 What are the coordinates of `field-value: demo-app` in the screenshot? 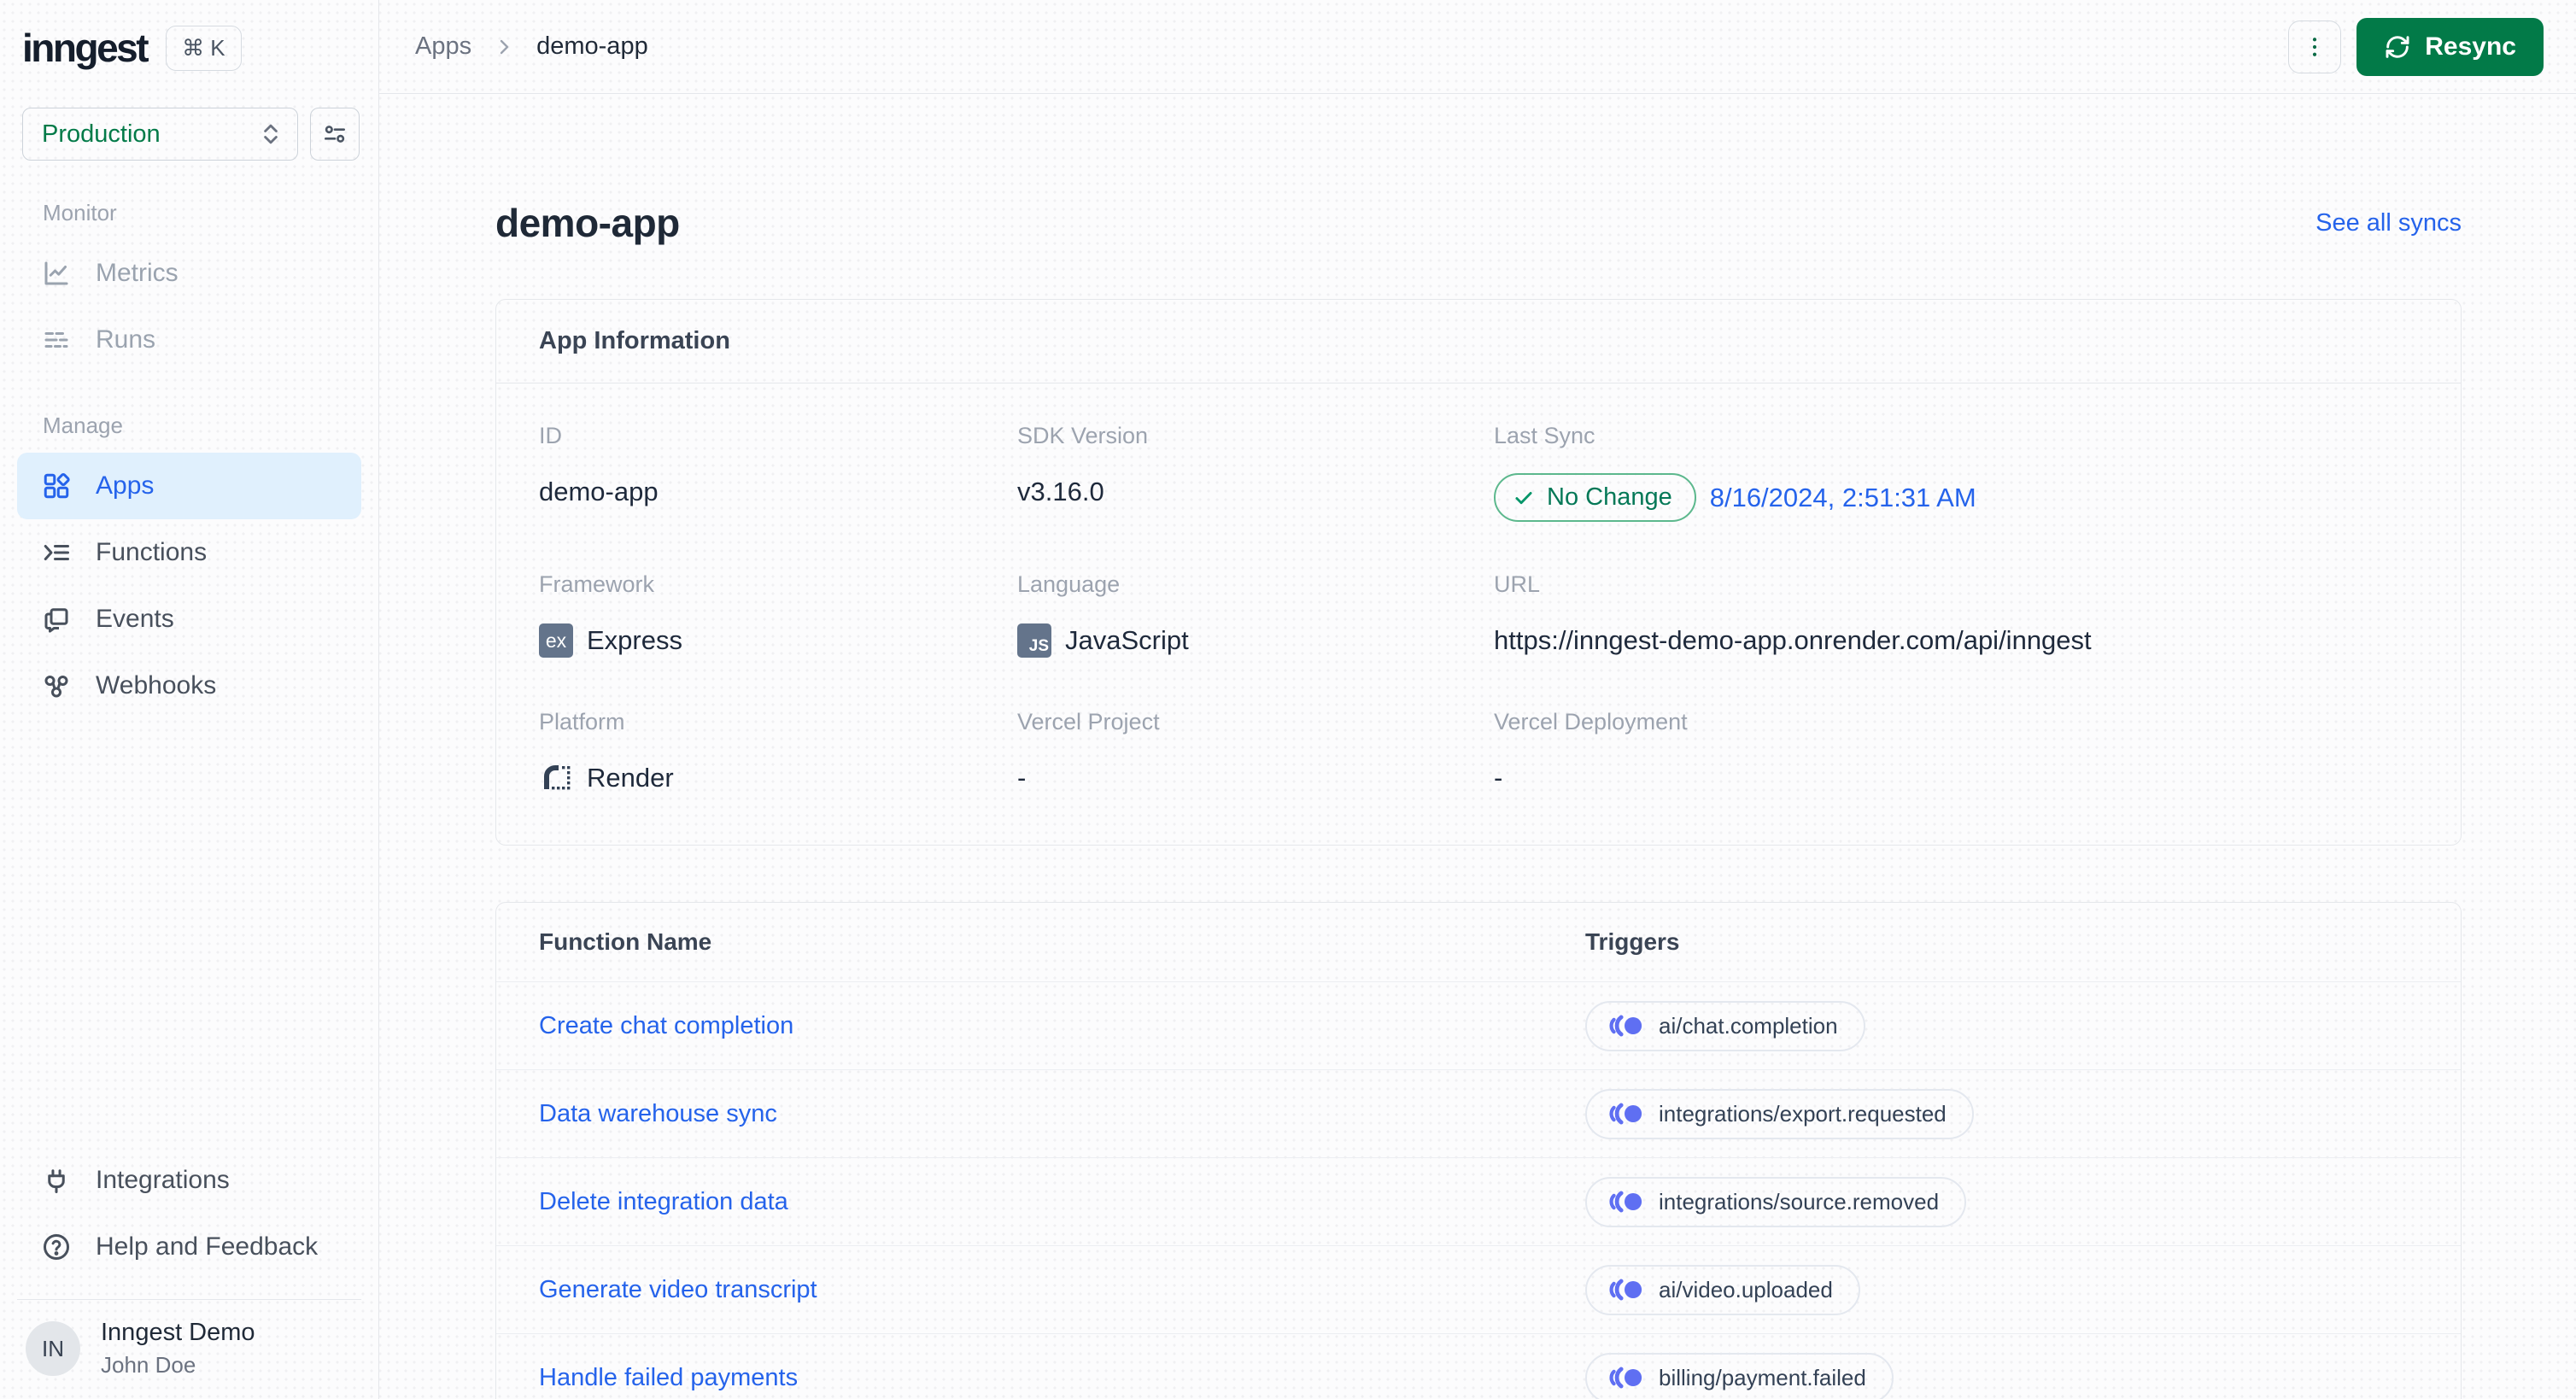 It's located at (599, 492).